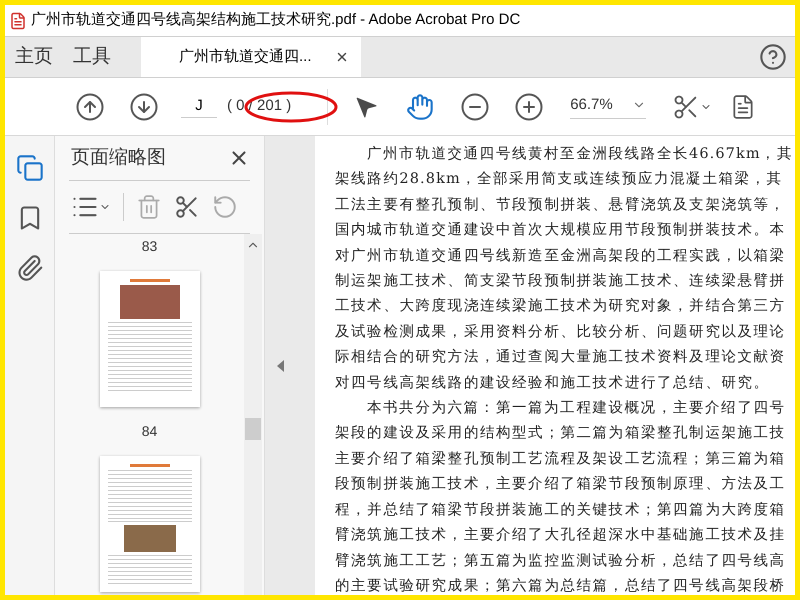 The image size is (800, 600). I want to click on document-text-line: 际相结合的研究方法，通过查阅大量施工技术资料及理论文献资, so click(560, 358).